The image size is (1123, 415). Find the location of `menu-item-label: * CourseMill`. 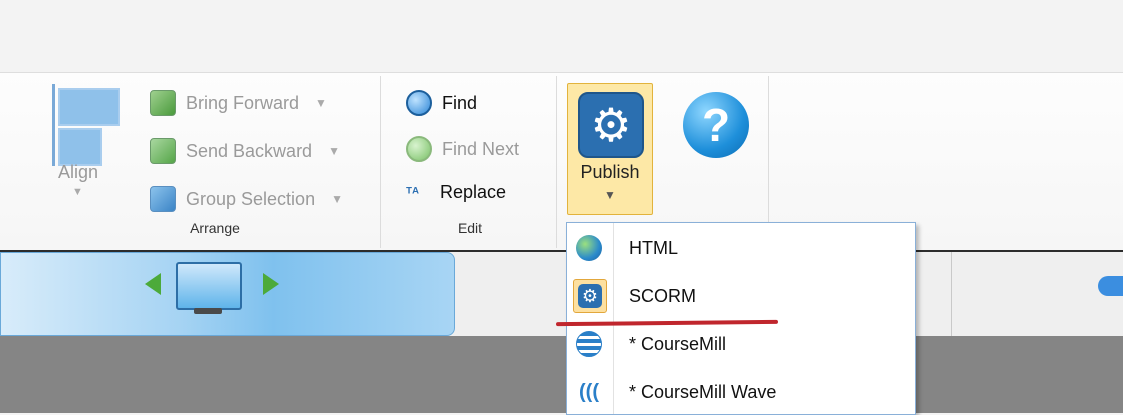

menu-item-label: * CourseMill is located at coordinates (678, 343).